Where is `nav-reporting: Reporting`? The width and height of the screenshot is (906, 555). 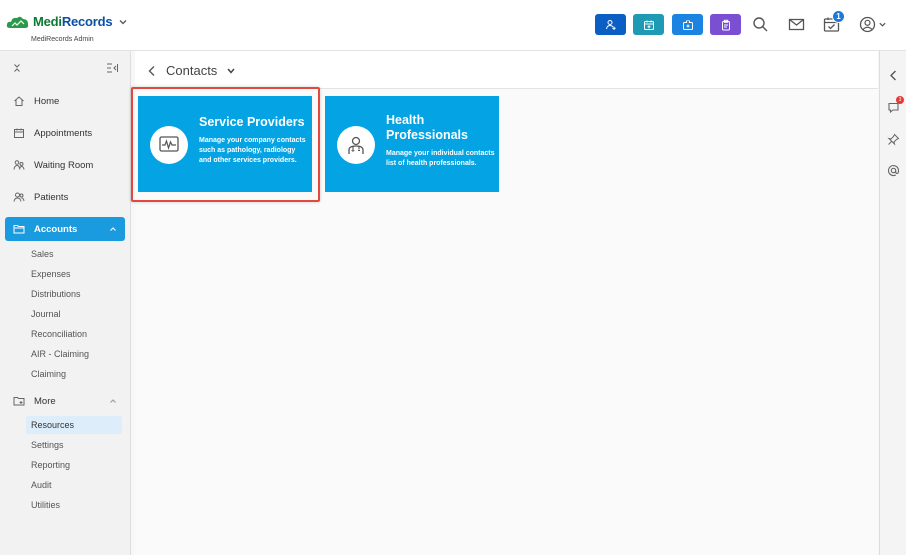
nav-reporting: Reporting is located at coordinates (74, 465).